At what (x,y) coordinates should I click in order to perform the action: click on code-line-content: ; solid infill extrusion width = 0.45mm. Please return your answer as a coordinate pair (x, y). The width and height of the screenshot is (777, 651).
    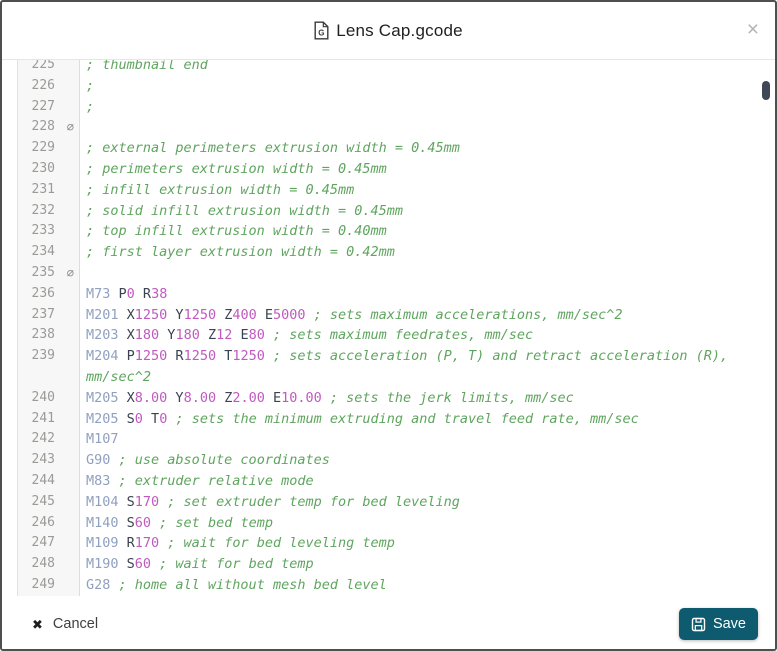
    Looking at the image, I should click on (426, 211).